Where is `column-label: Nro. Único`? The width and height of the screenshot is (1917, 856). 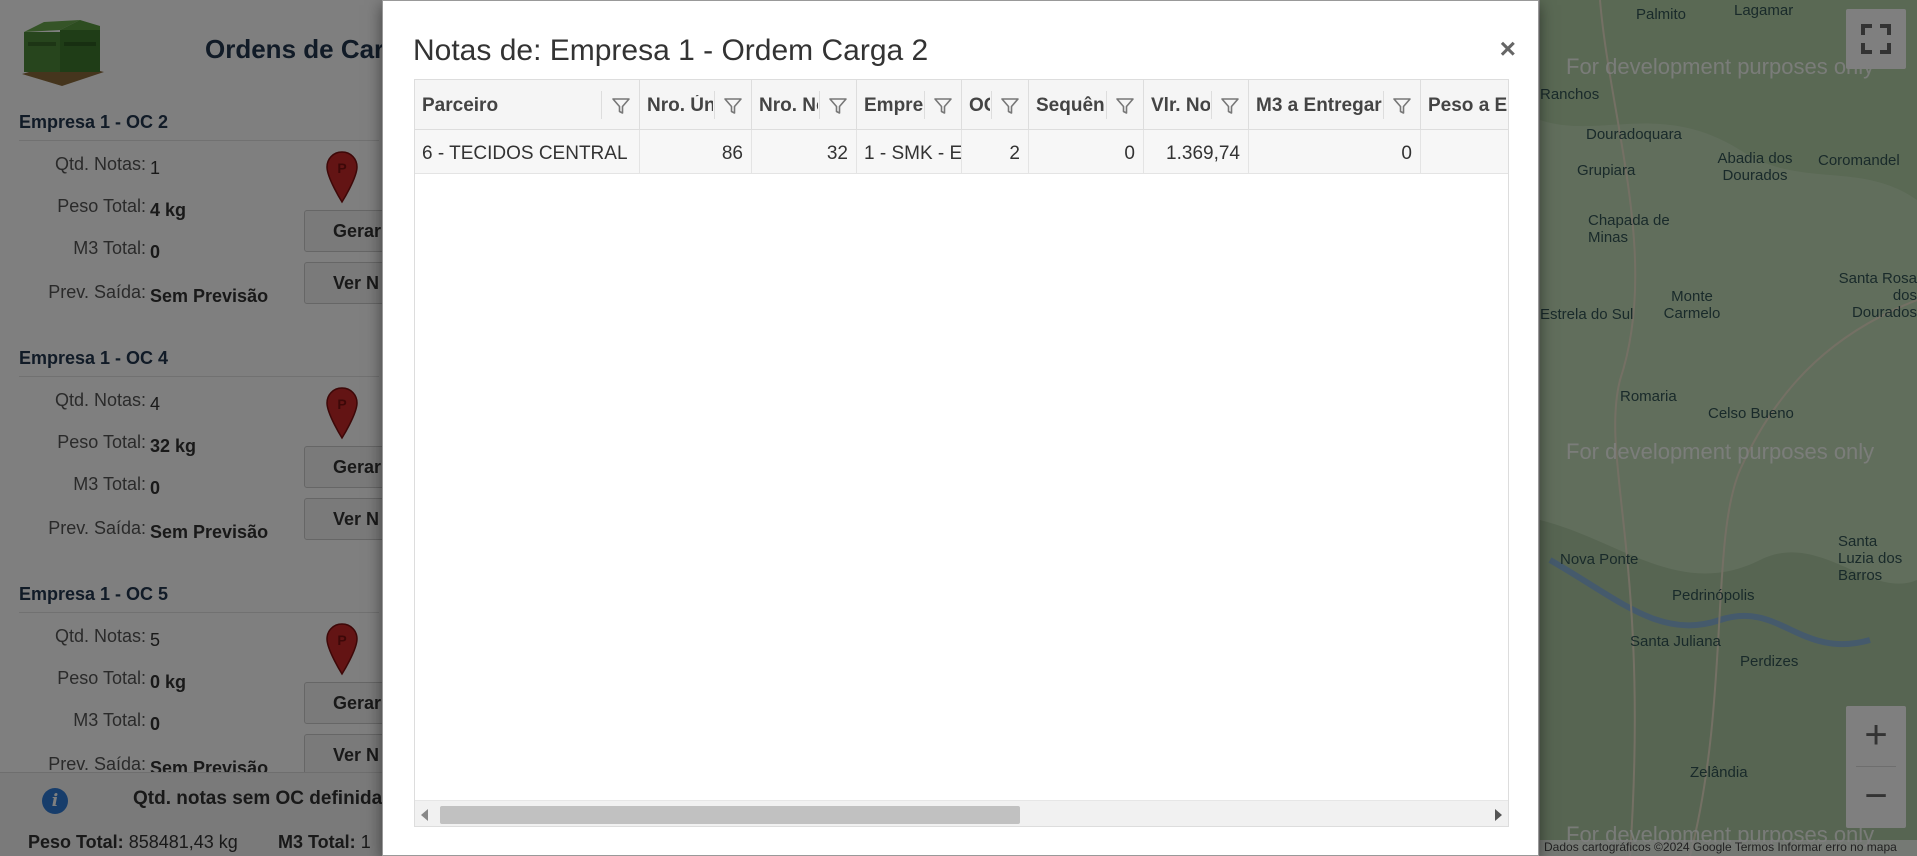 column-label: Nro. Único is located at coordinates (680, 105).